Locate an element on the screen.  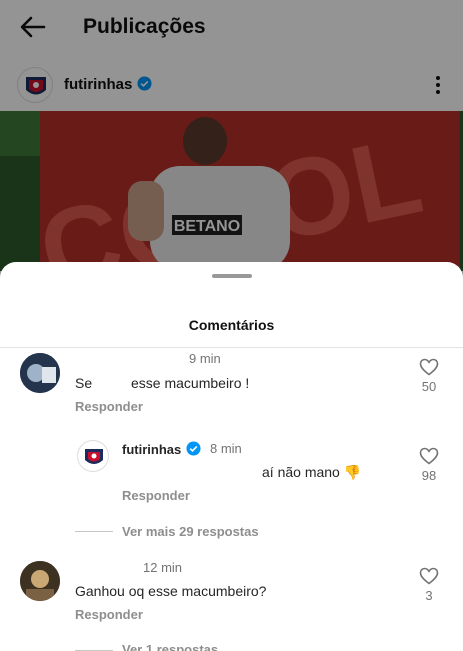
view-more-replies: Ver mais 29 respostas is located at coordinates (190, 531).